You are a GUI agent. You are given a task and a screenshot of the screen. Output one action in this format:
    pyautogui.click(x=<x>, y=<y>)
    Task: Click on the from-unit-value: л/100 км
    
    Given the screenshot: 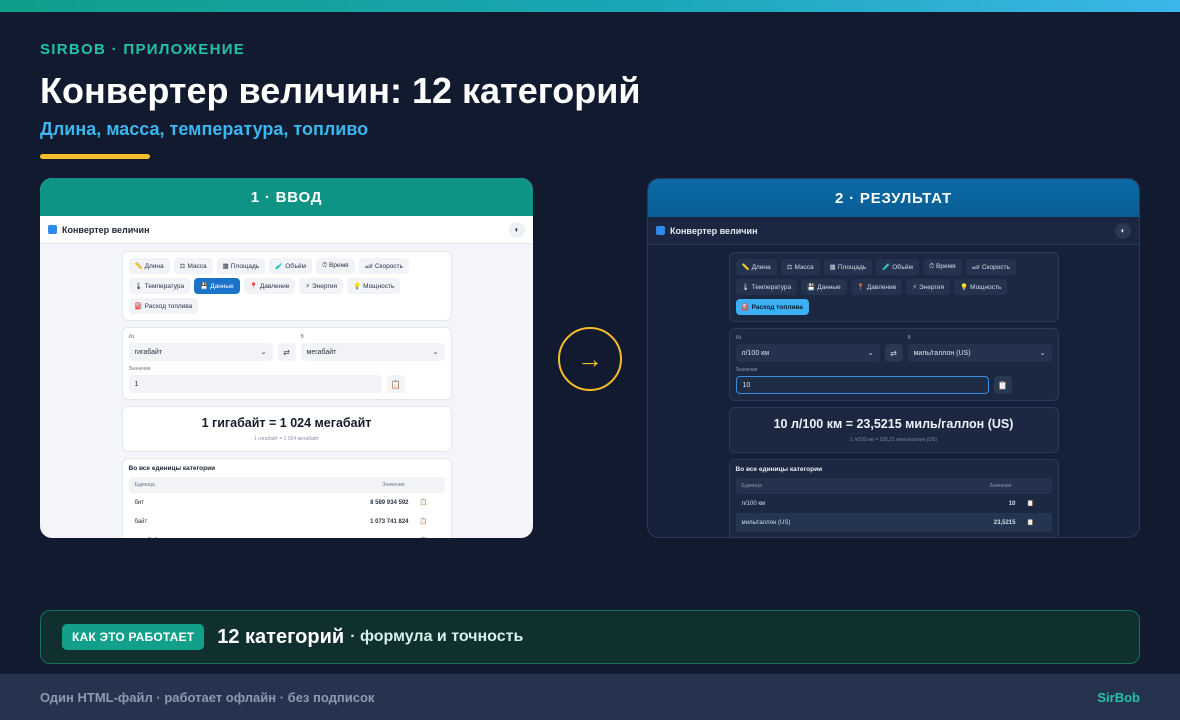 What is the action you would take?
    pyautogui.click(x=755, y=353)
    